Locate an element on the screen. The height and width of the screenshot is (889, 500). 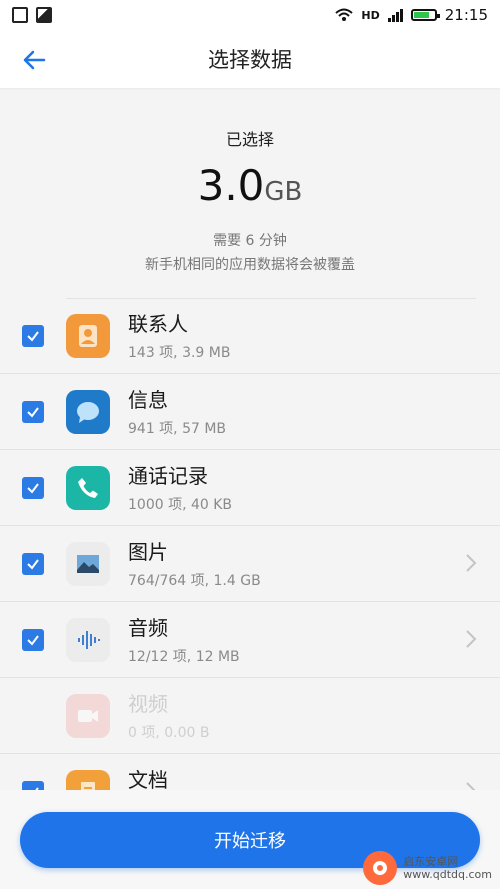
list-item-documents: 文档 is located at coordinates (250, 772).